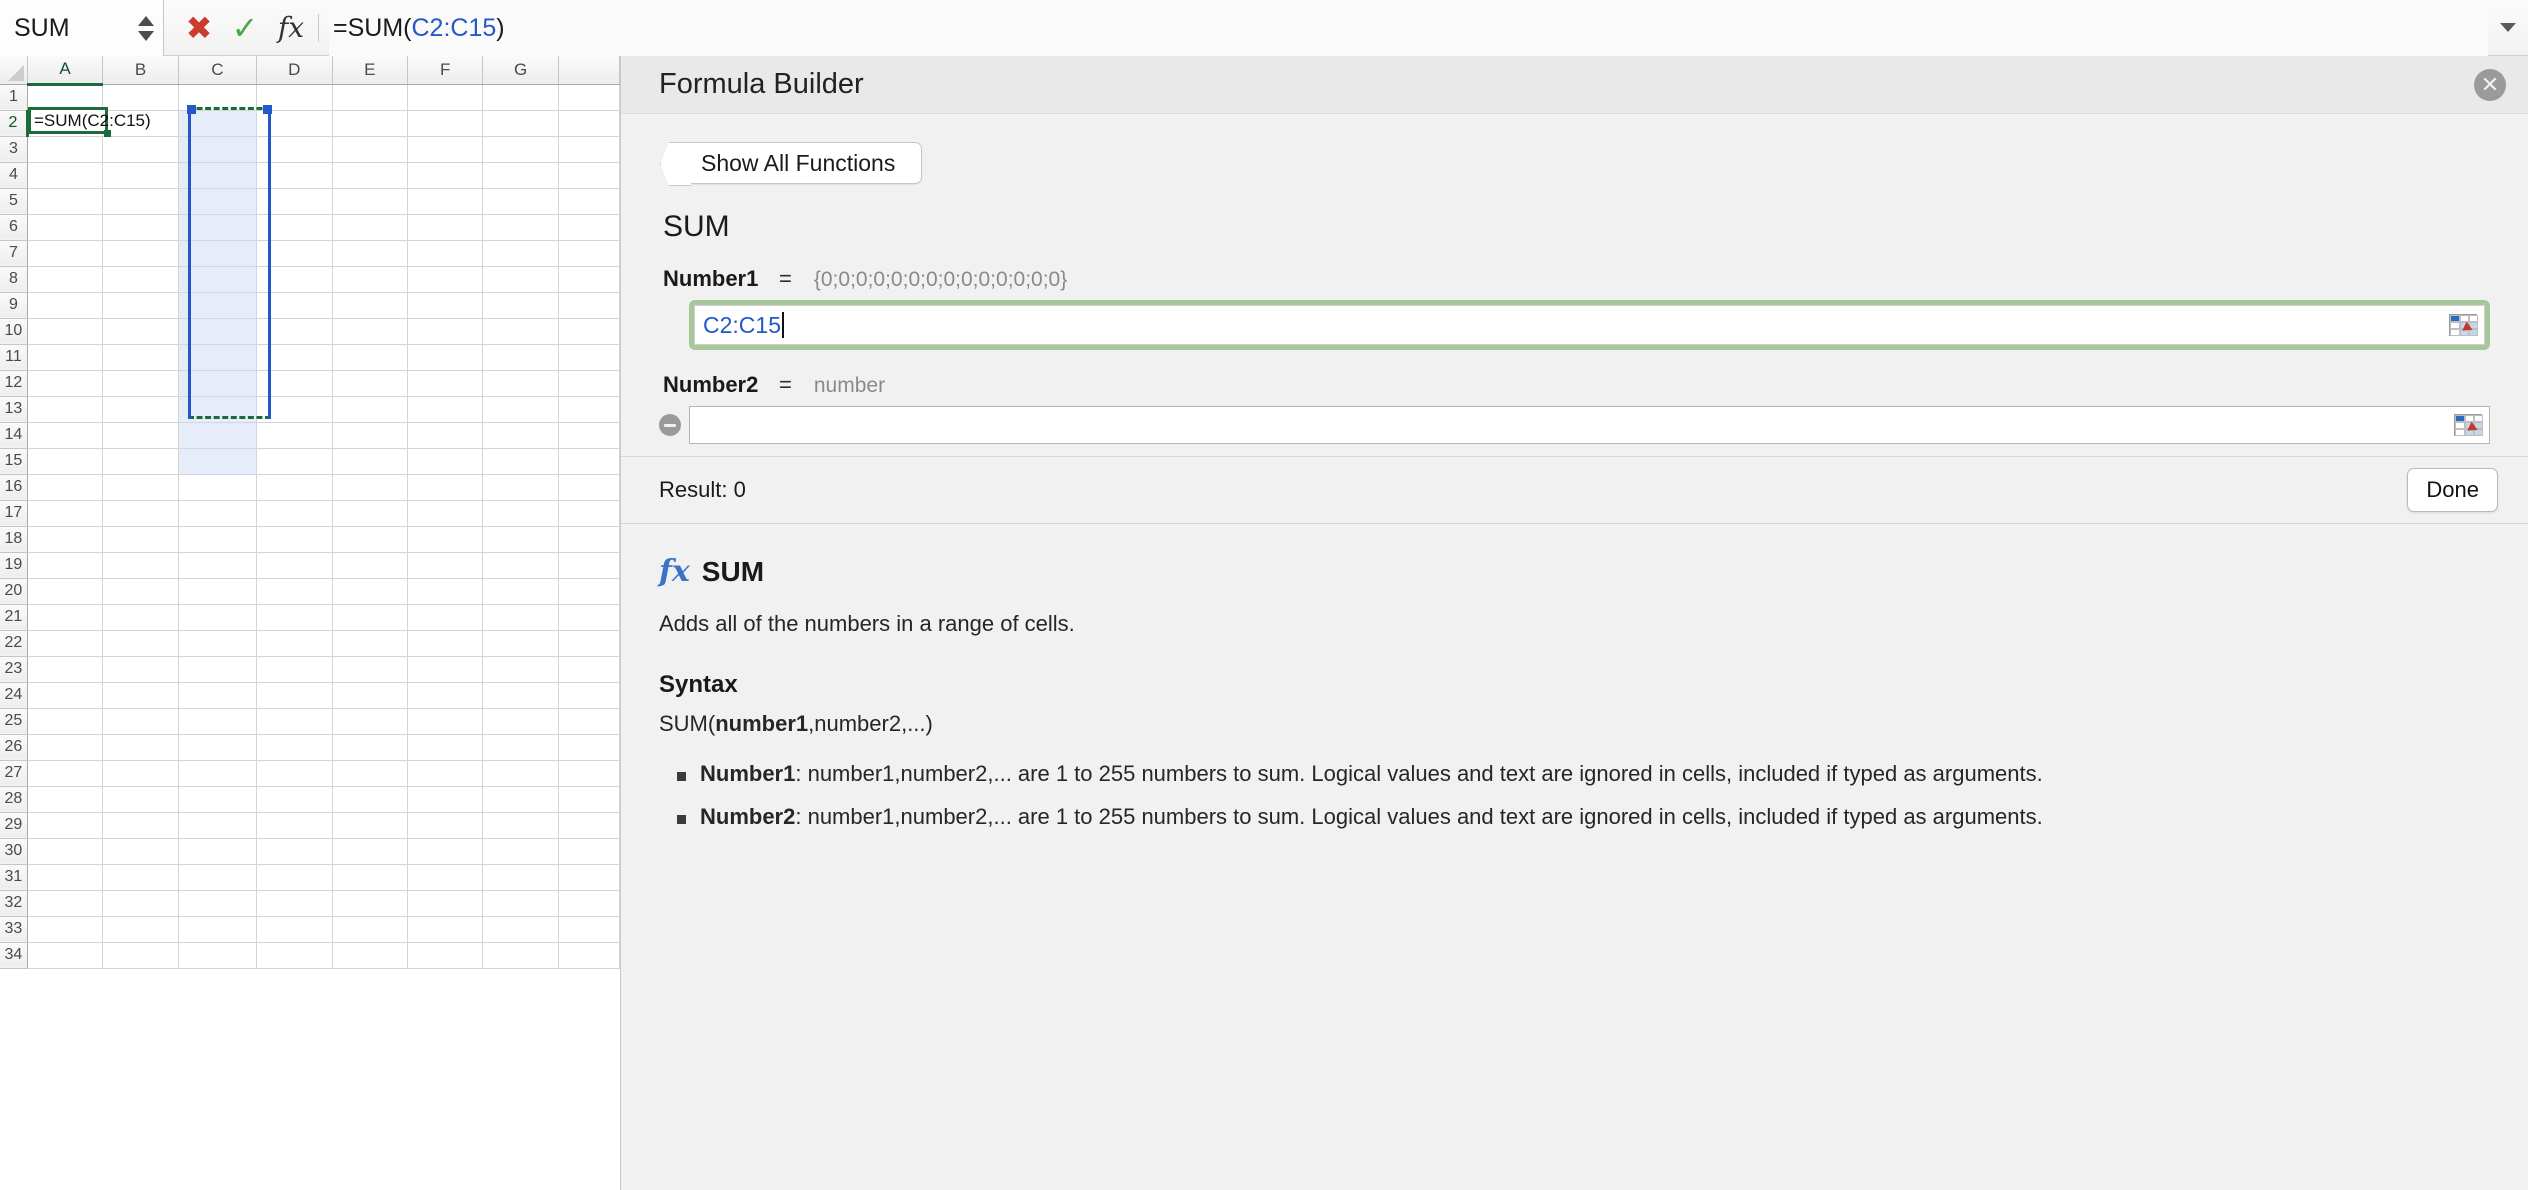 The height and width of the screenshot is (1190, 2528). Describe the element at coordinates (14, 331) in the screenshot. I see `row-header-10: 10` at that location.